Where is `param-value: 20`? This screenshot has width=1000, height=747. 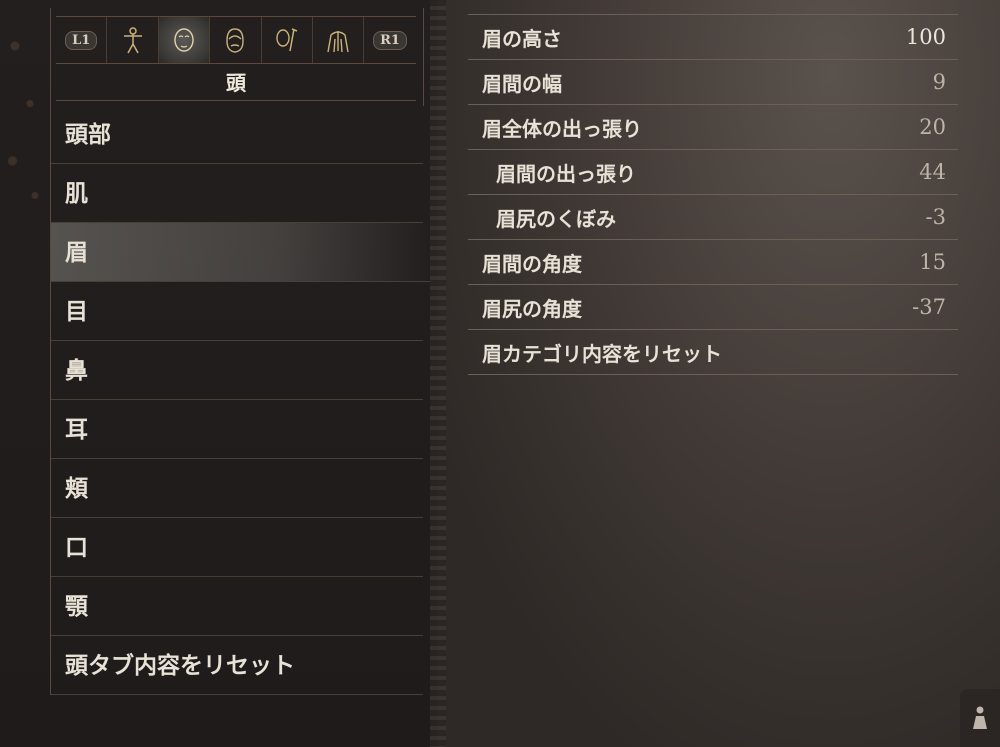 param-value: 20 is located at coordinates (932, 127).